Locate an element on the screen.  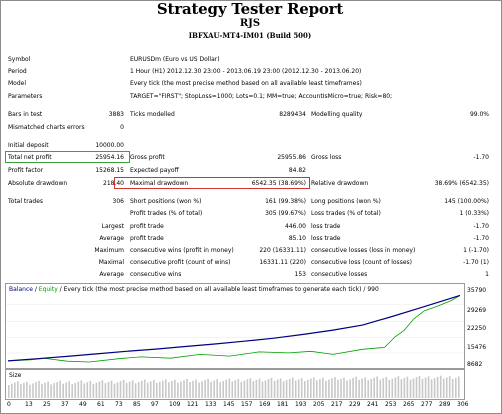
maximal-label: Maximal is located at coordinates (111, 262).